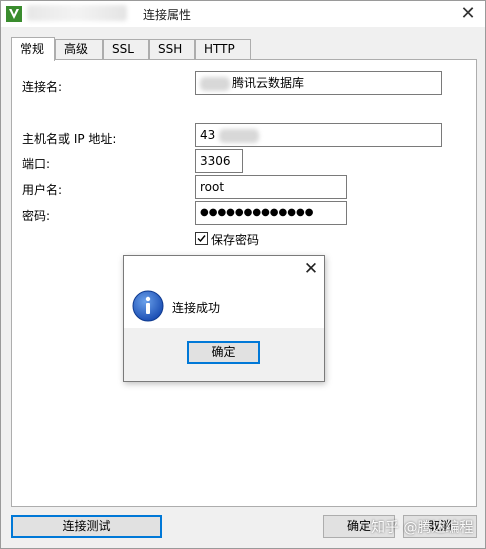 This screenshot has height=549, width=486. Describe the element at coordinates (42, 190) in the screenshot. I see `username-label: 用户名:` at that location.